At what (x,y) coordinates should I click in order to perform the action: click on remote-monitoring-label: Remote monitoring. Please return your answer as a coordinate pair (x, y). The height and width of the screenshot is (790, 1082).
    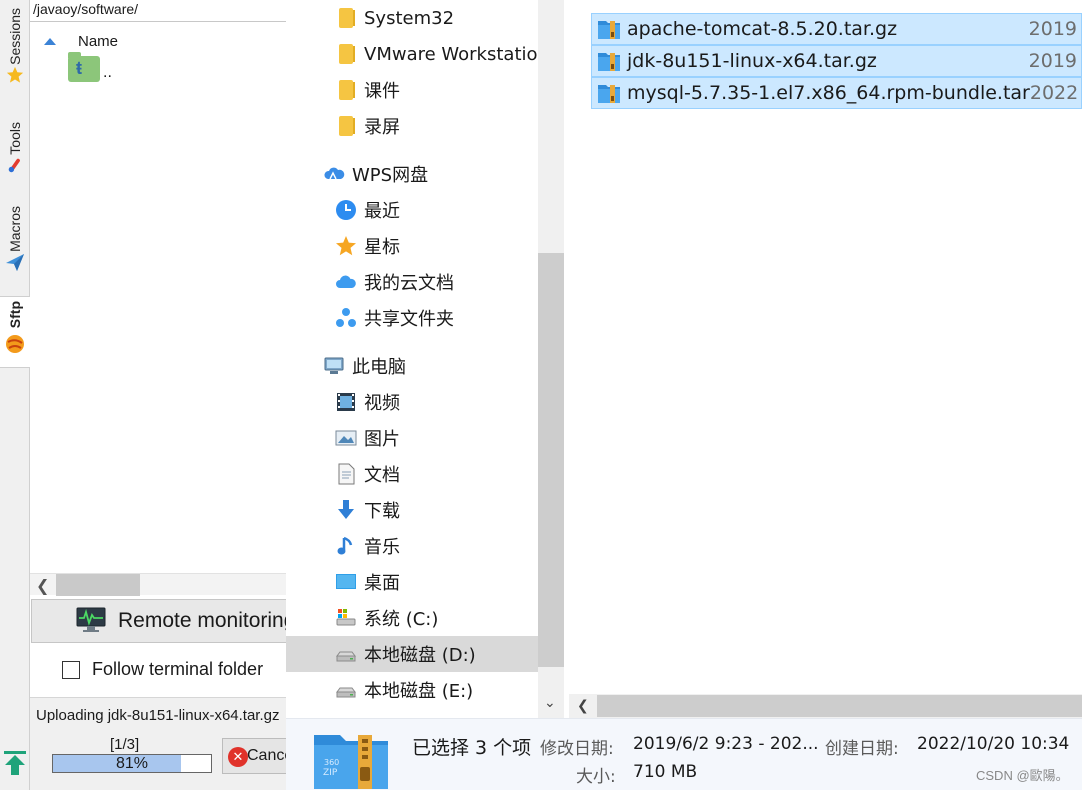
    Looking at the image, I should click on (203, 620).